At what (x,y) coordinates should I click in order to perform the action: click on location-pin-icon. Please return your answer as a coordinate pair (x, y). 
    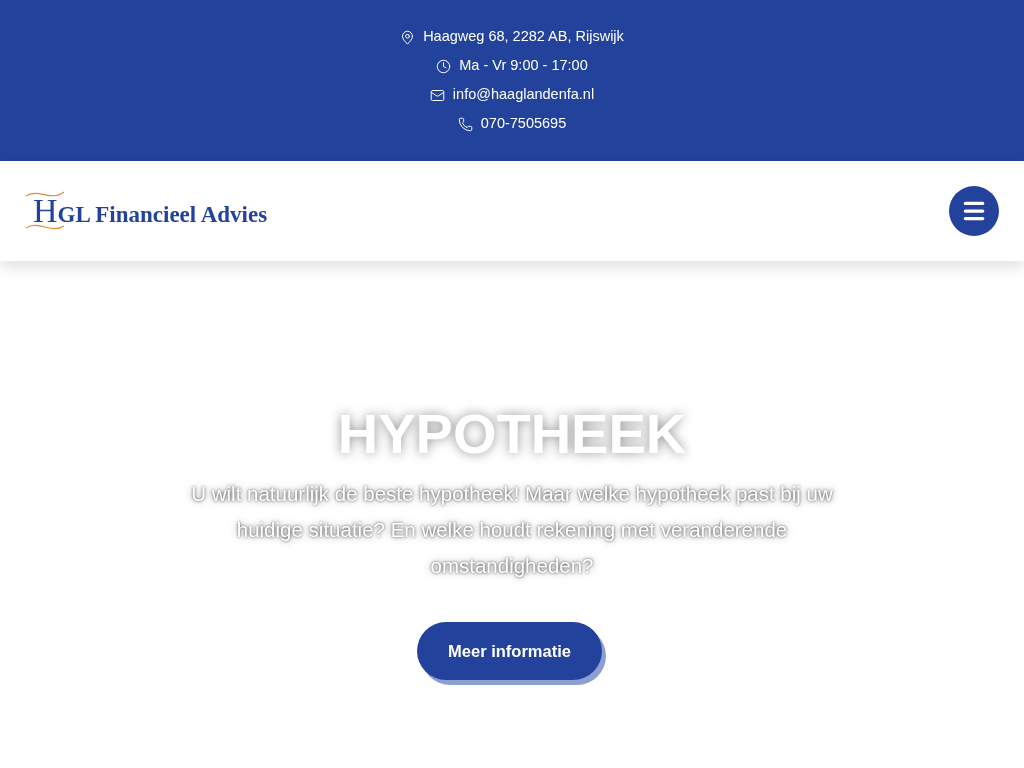
    Looking at the image, I should click on (408, 37).